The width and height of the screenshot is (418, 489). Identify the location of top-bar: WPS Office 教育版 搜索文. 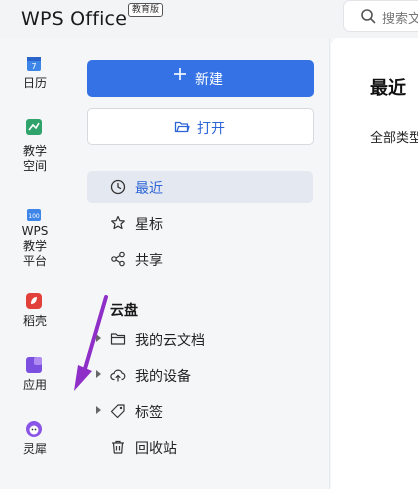
(209, 19).